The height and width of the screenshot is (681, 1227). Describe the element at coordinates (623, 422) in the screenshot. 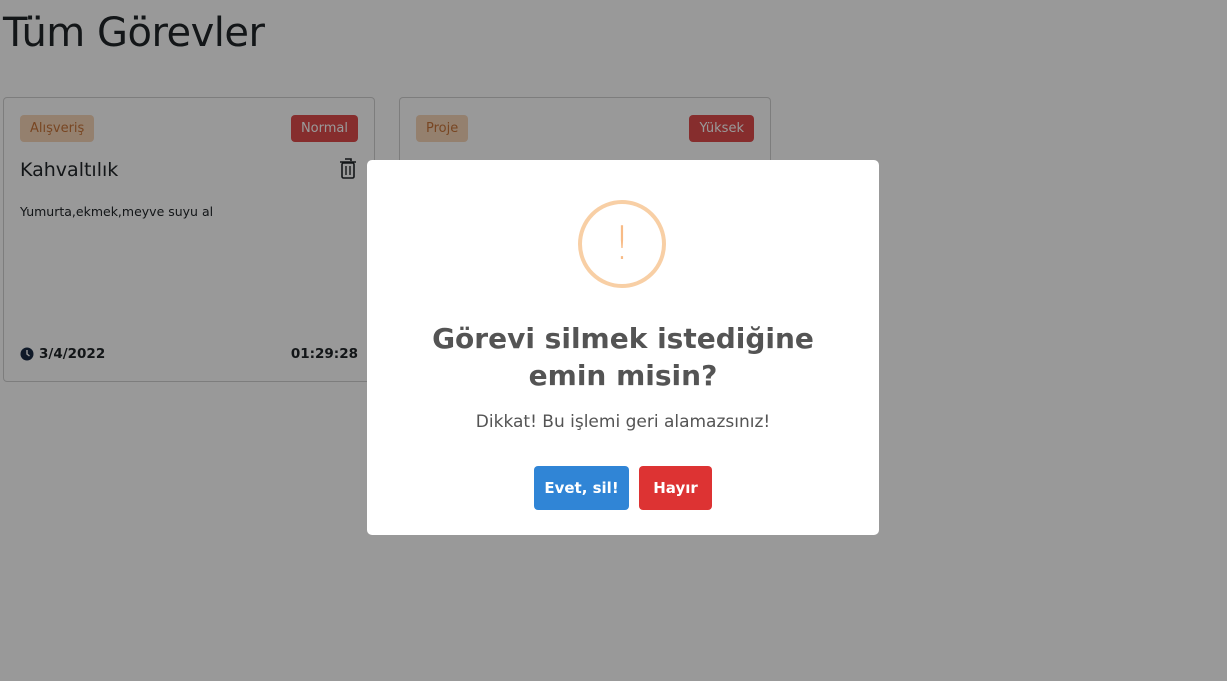

I see `dialog-text: Dikkat! Bu işlemi geri alamazsınız!` at that location.